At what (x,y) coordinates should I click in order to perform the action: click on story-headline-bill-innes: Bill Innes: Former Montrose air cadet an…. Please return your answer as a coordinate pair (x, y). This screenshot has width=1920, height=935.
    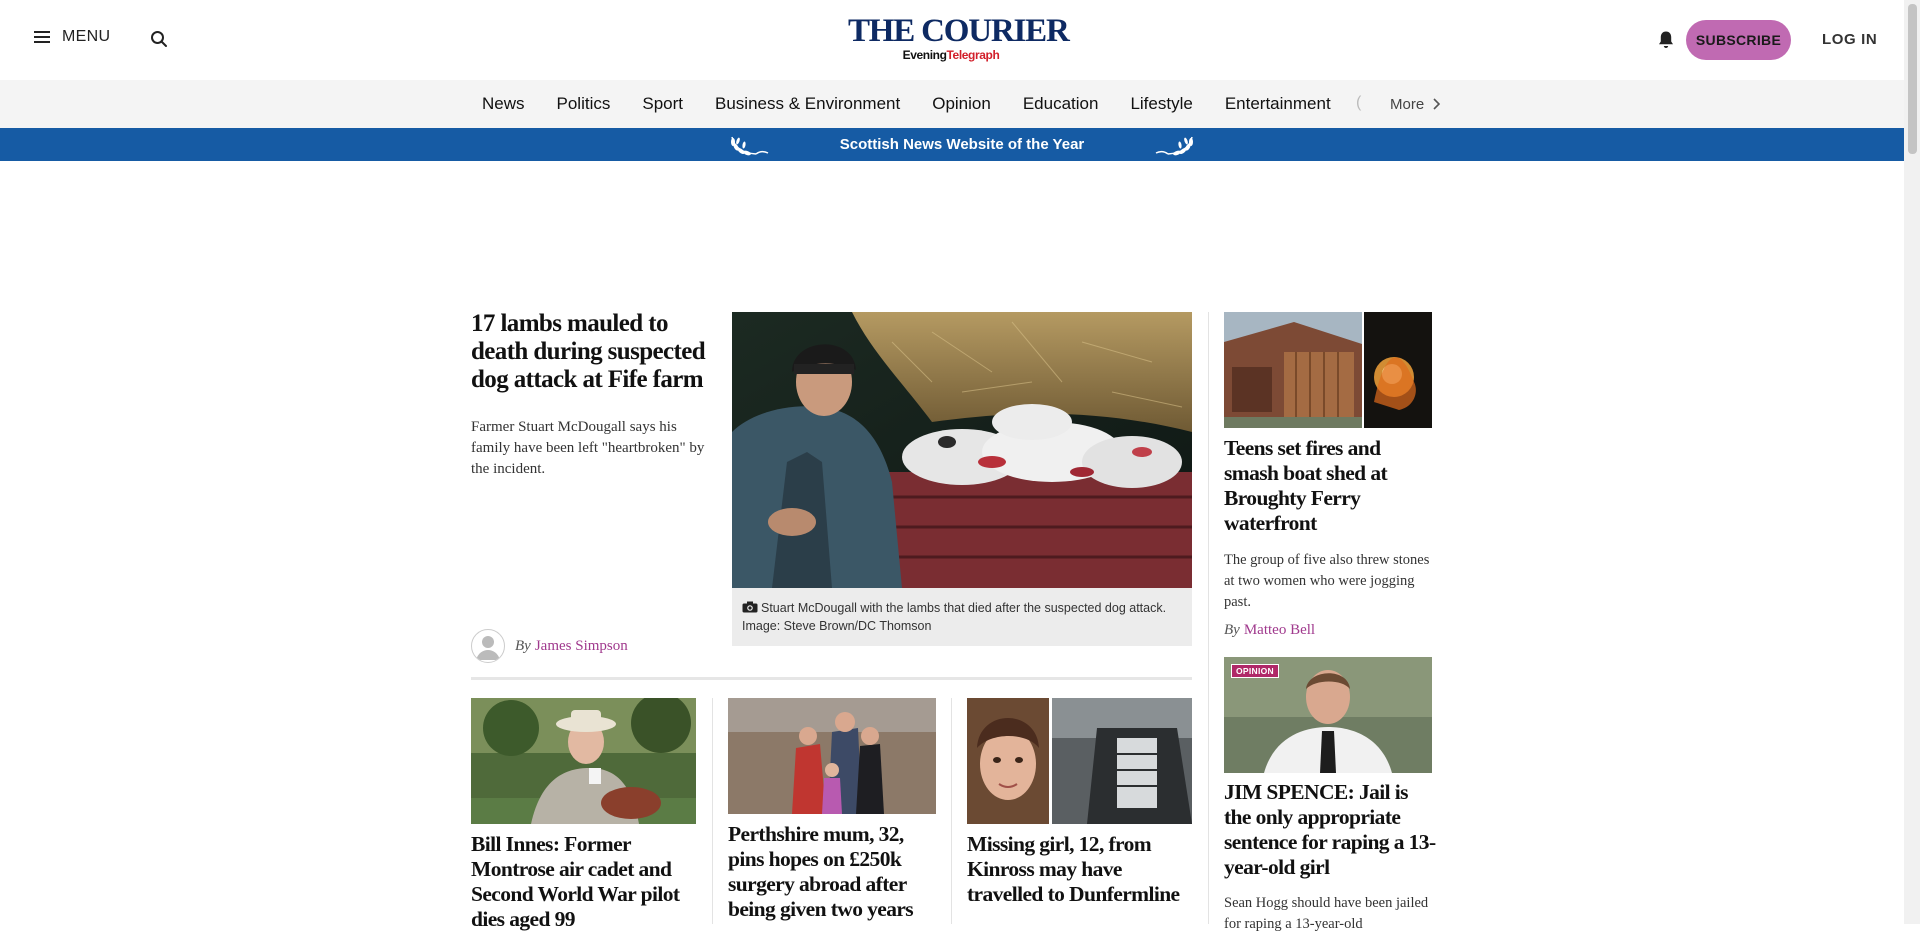
    Looking at the image, I should click on (586, 882).